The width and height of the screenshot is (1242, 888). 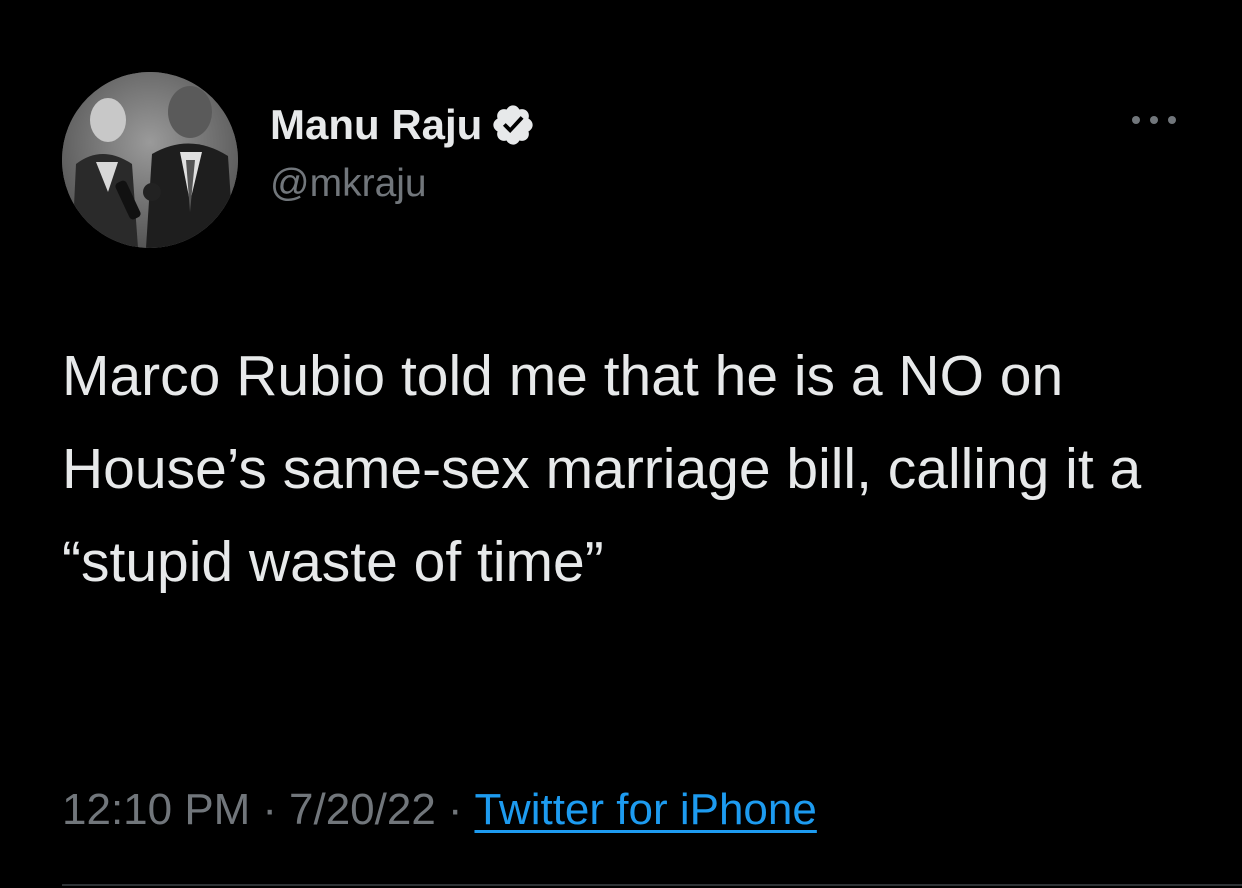 What do you see at coordinates (156, 810) in the screenshot?
I see `tweet-time: 12:10 PM` at bounding box center [156, 810].